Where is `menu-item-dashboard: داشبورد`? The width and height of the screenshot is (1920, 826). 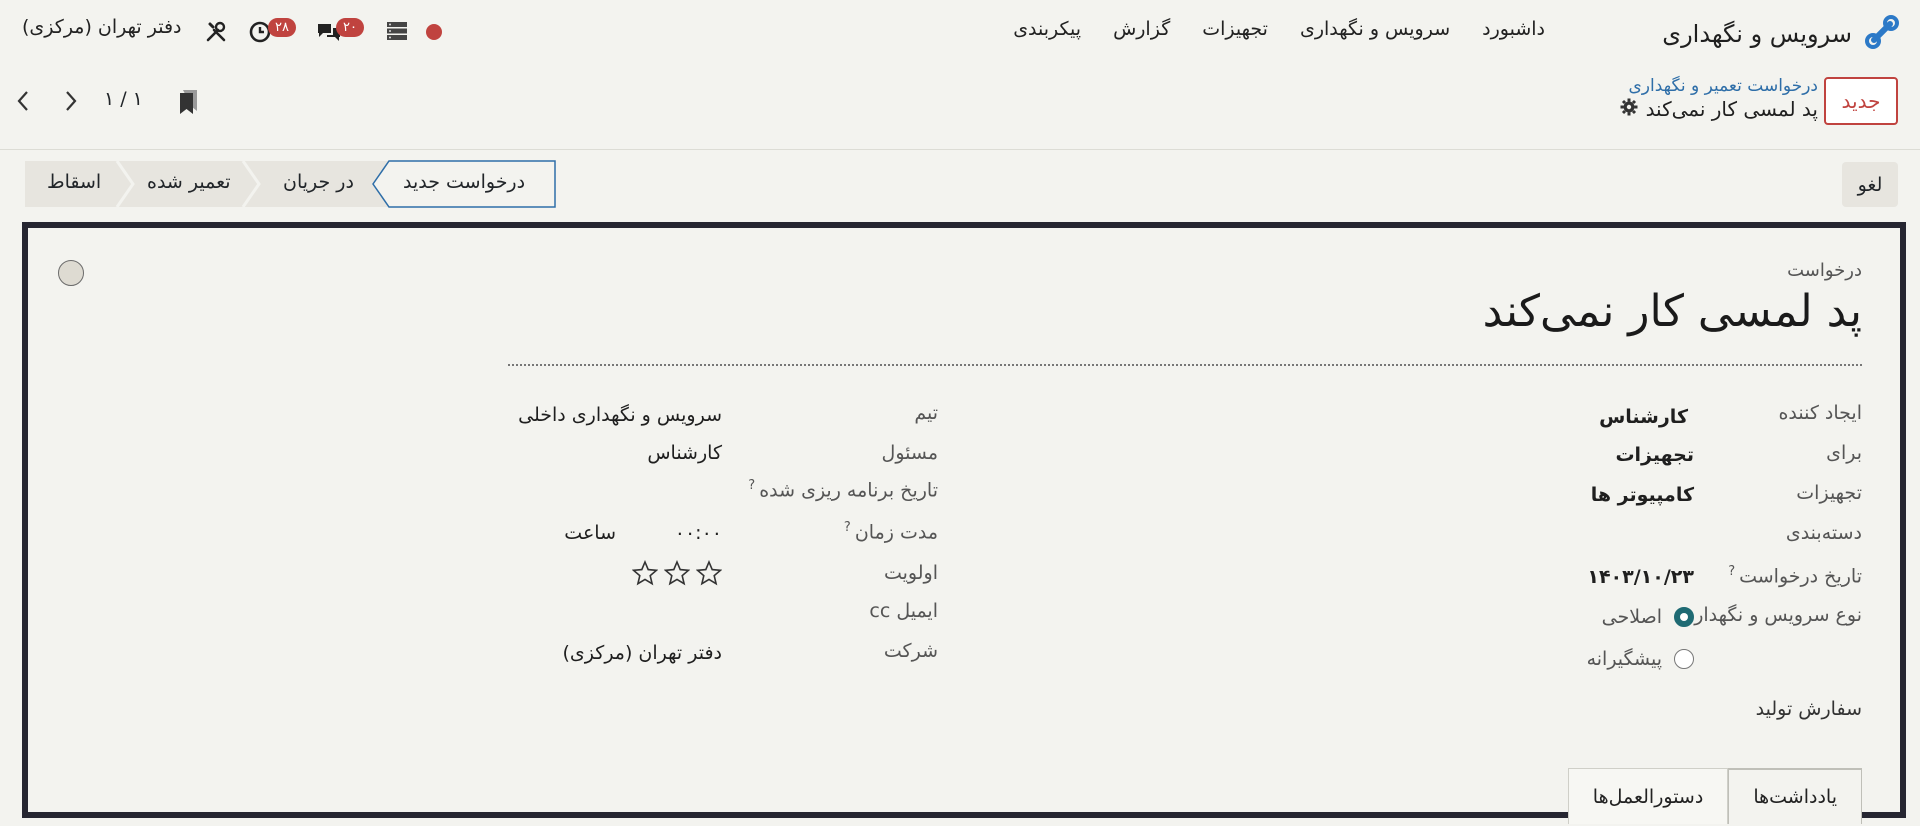 menu-item-dashboard: داشبورد is located at coordinates (1513, 29).